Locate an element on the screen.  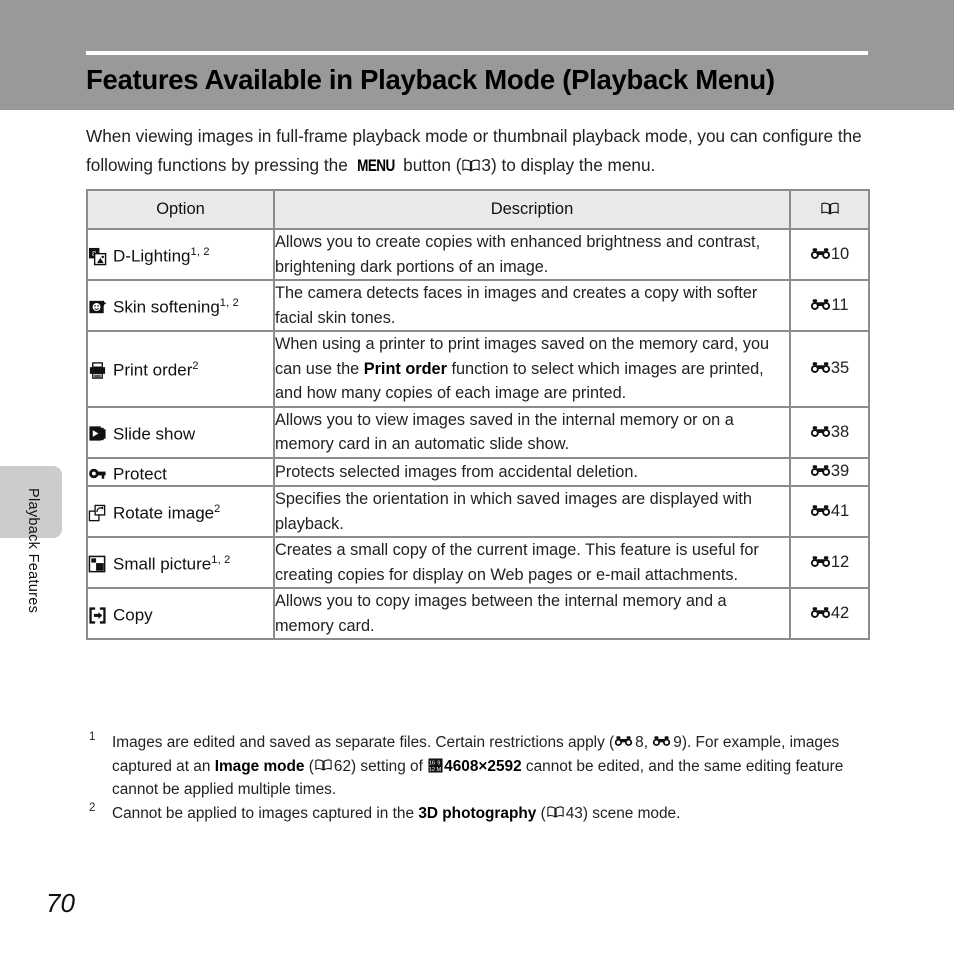
slide-show-icon is located at coordinates (97, 433).